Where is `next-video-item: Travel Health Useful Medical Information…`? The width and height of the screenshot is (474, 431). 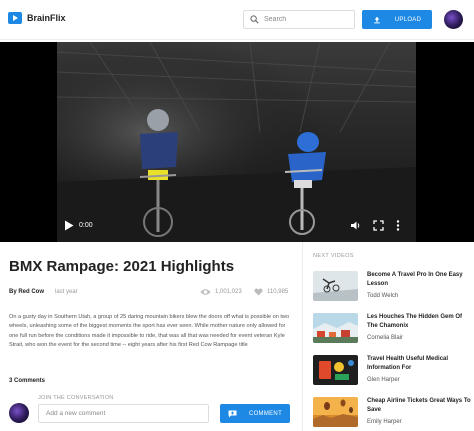 next-video-item: Travel Health Useful Medical Information… is located at coordinates (393, 376).